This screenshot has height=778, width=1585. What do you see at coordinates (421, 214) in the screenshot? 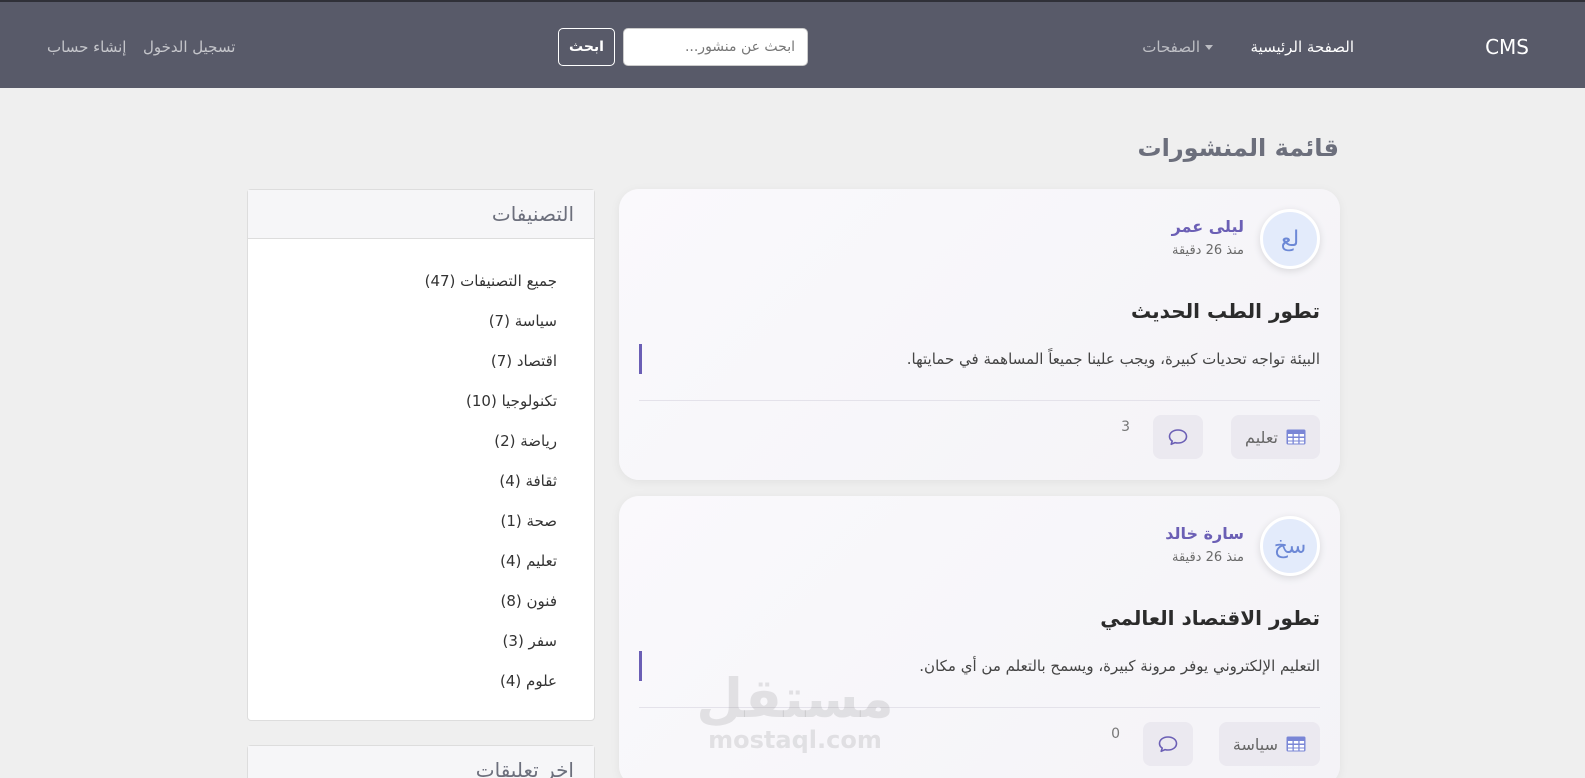
I see `categories-panel-header: التصنيفات` at bounding box center [421, 214].